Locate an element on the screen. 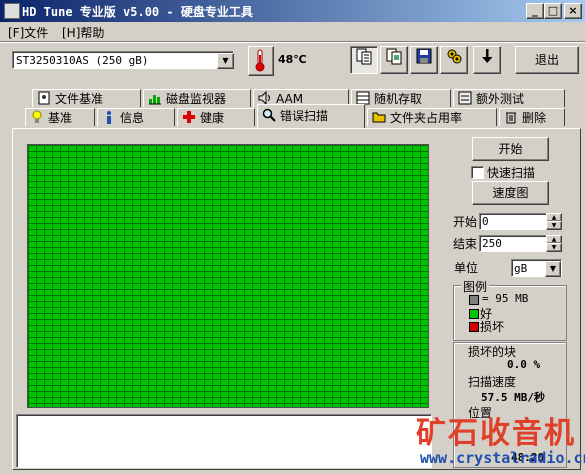 The image size is (585, 474). end-spin-down: ▼ is located at coordinates (554, 247).